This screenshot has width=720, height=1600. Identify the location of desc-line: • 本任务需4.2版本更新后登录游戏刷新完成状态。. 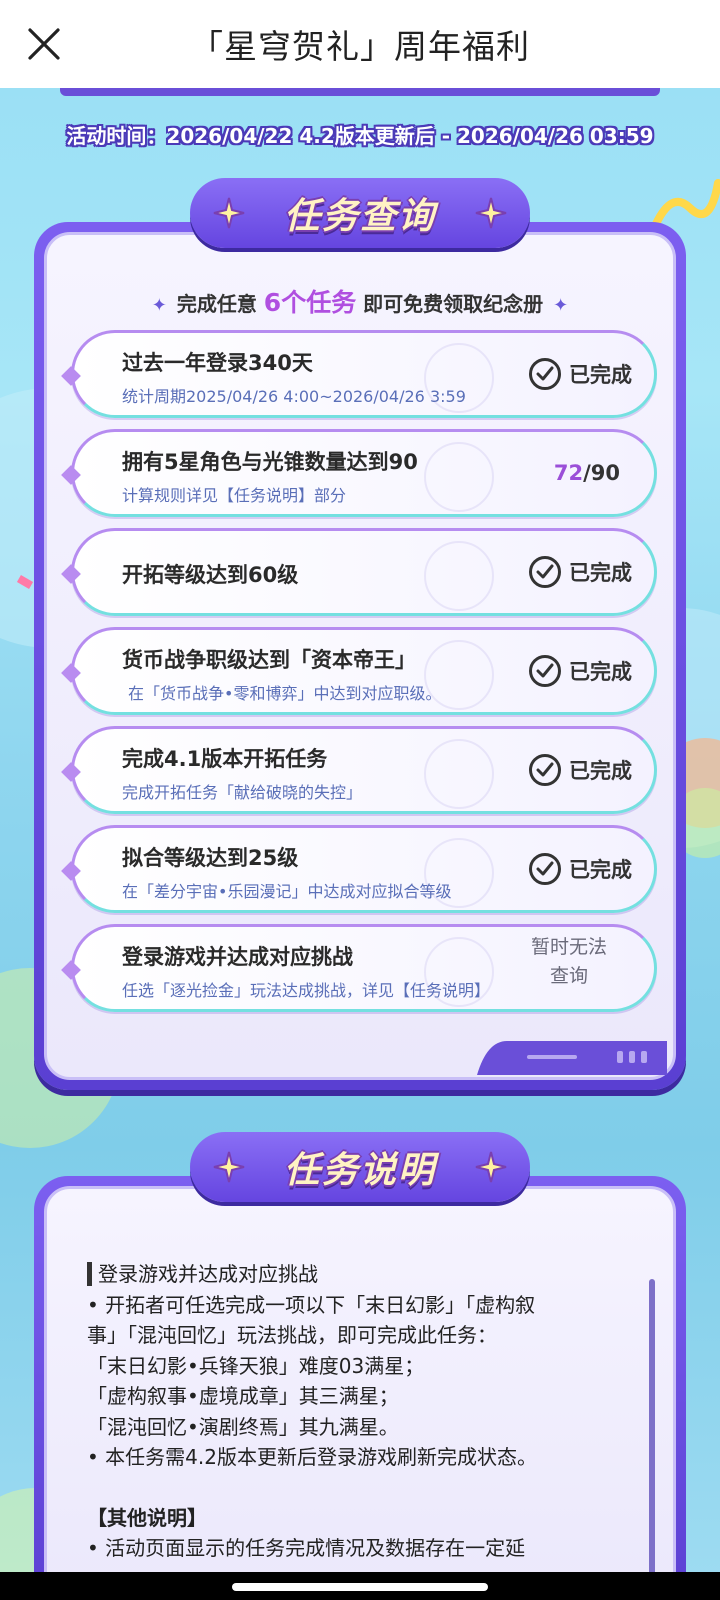
(312, 1457).